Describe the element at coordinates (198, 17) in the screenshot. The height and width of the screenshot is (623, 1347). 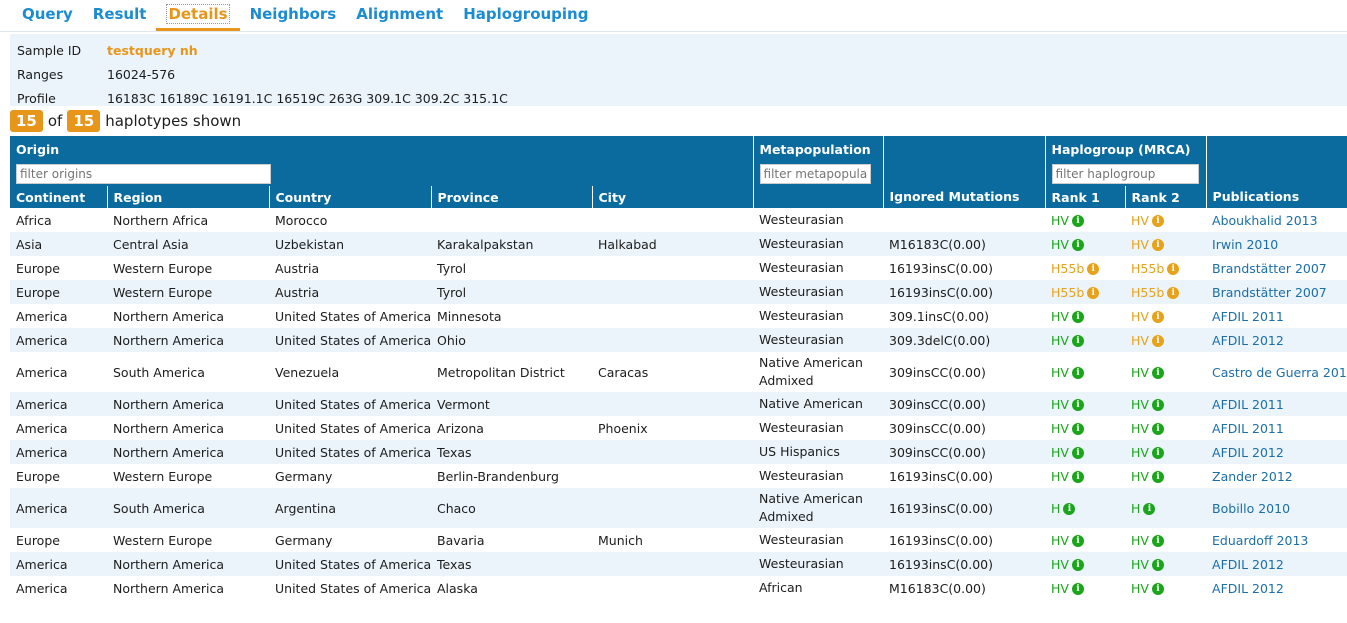
I see `tab-details: Details` at that location.